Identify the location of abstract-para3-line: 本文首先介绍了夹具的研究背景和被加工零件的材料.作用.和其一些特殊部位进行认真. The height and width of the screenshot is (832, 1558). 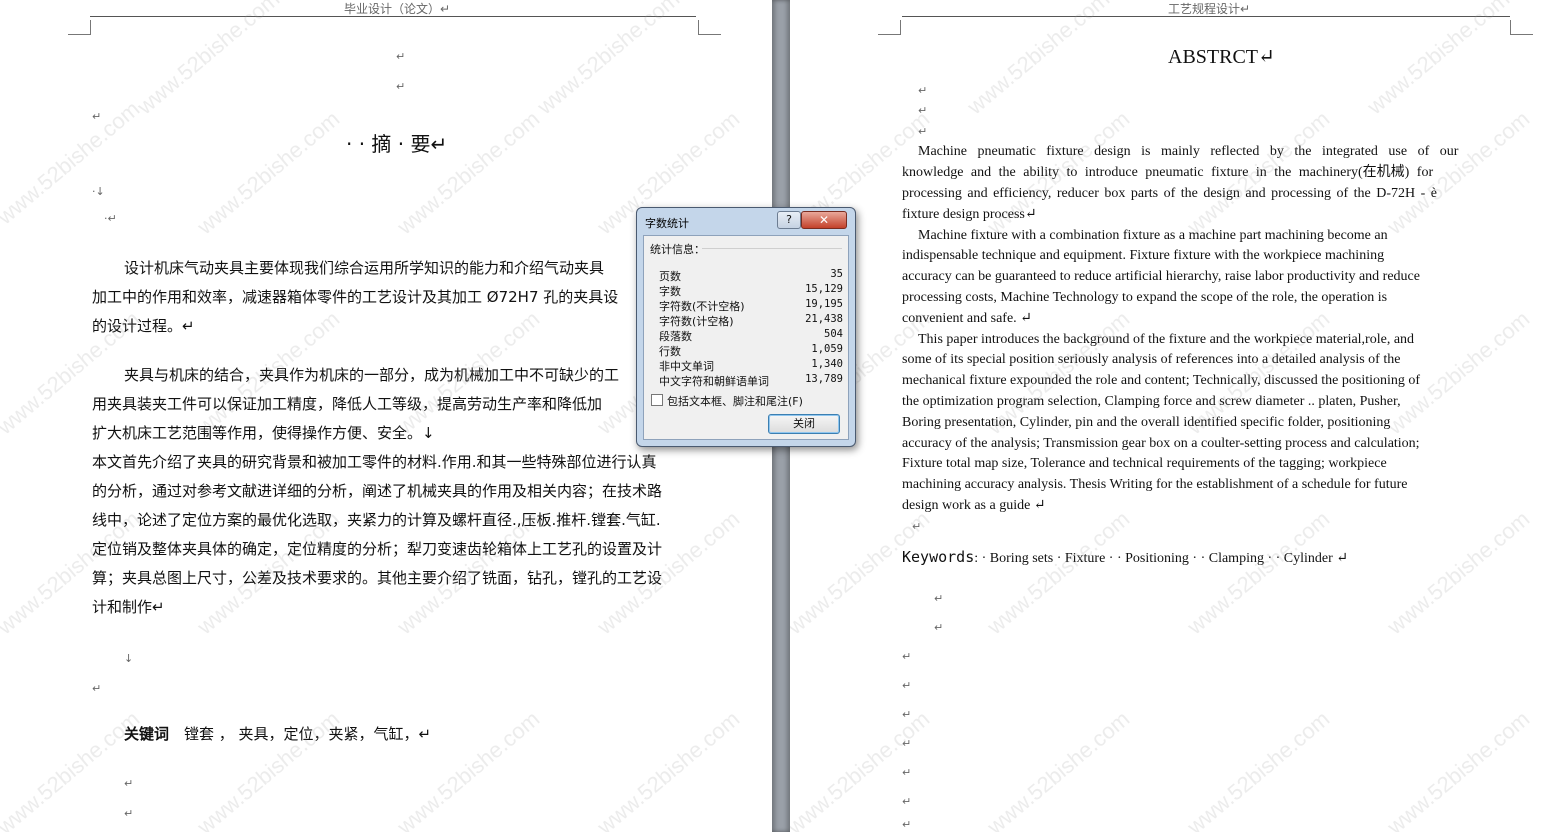
(374, 462).